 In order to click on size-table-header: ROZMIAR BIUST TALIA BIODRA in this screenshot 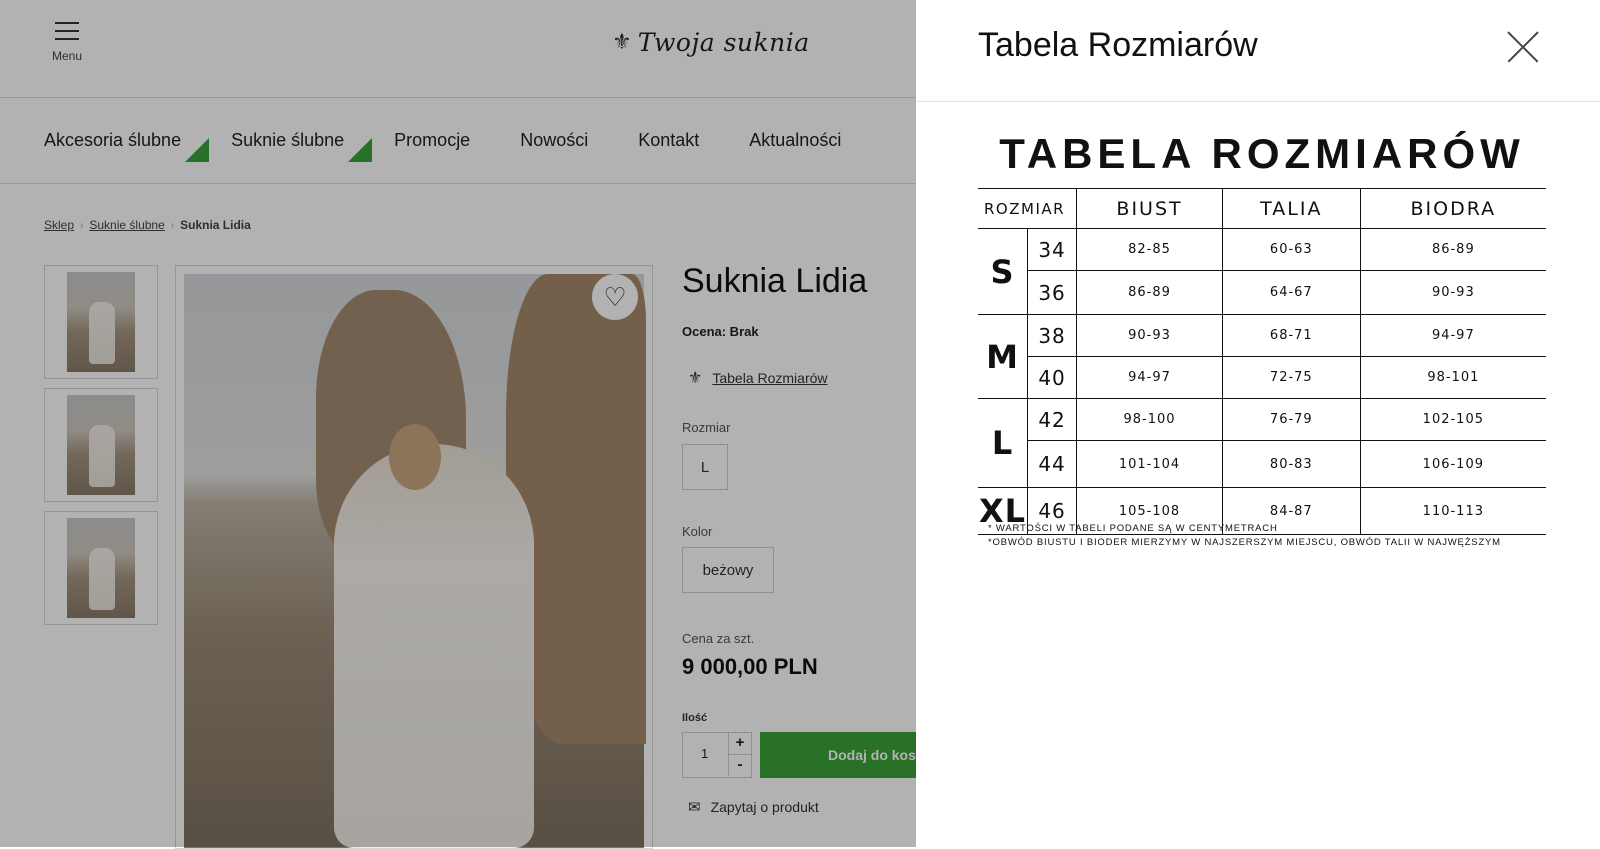, I will do `click(1262, 208)`.